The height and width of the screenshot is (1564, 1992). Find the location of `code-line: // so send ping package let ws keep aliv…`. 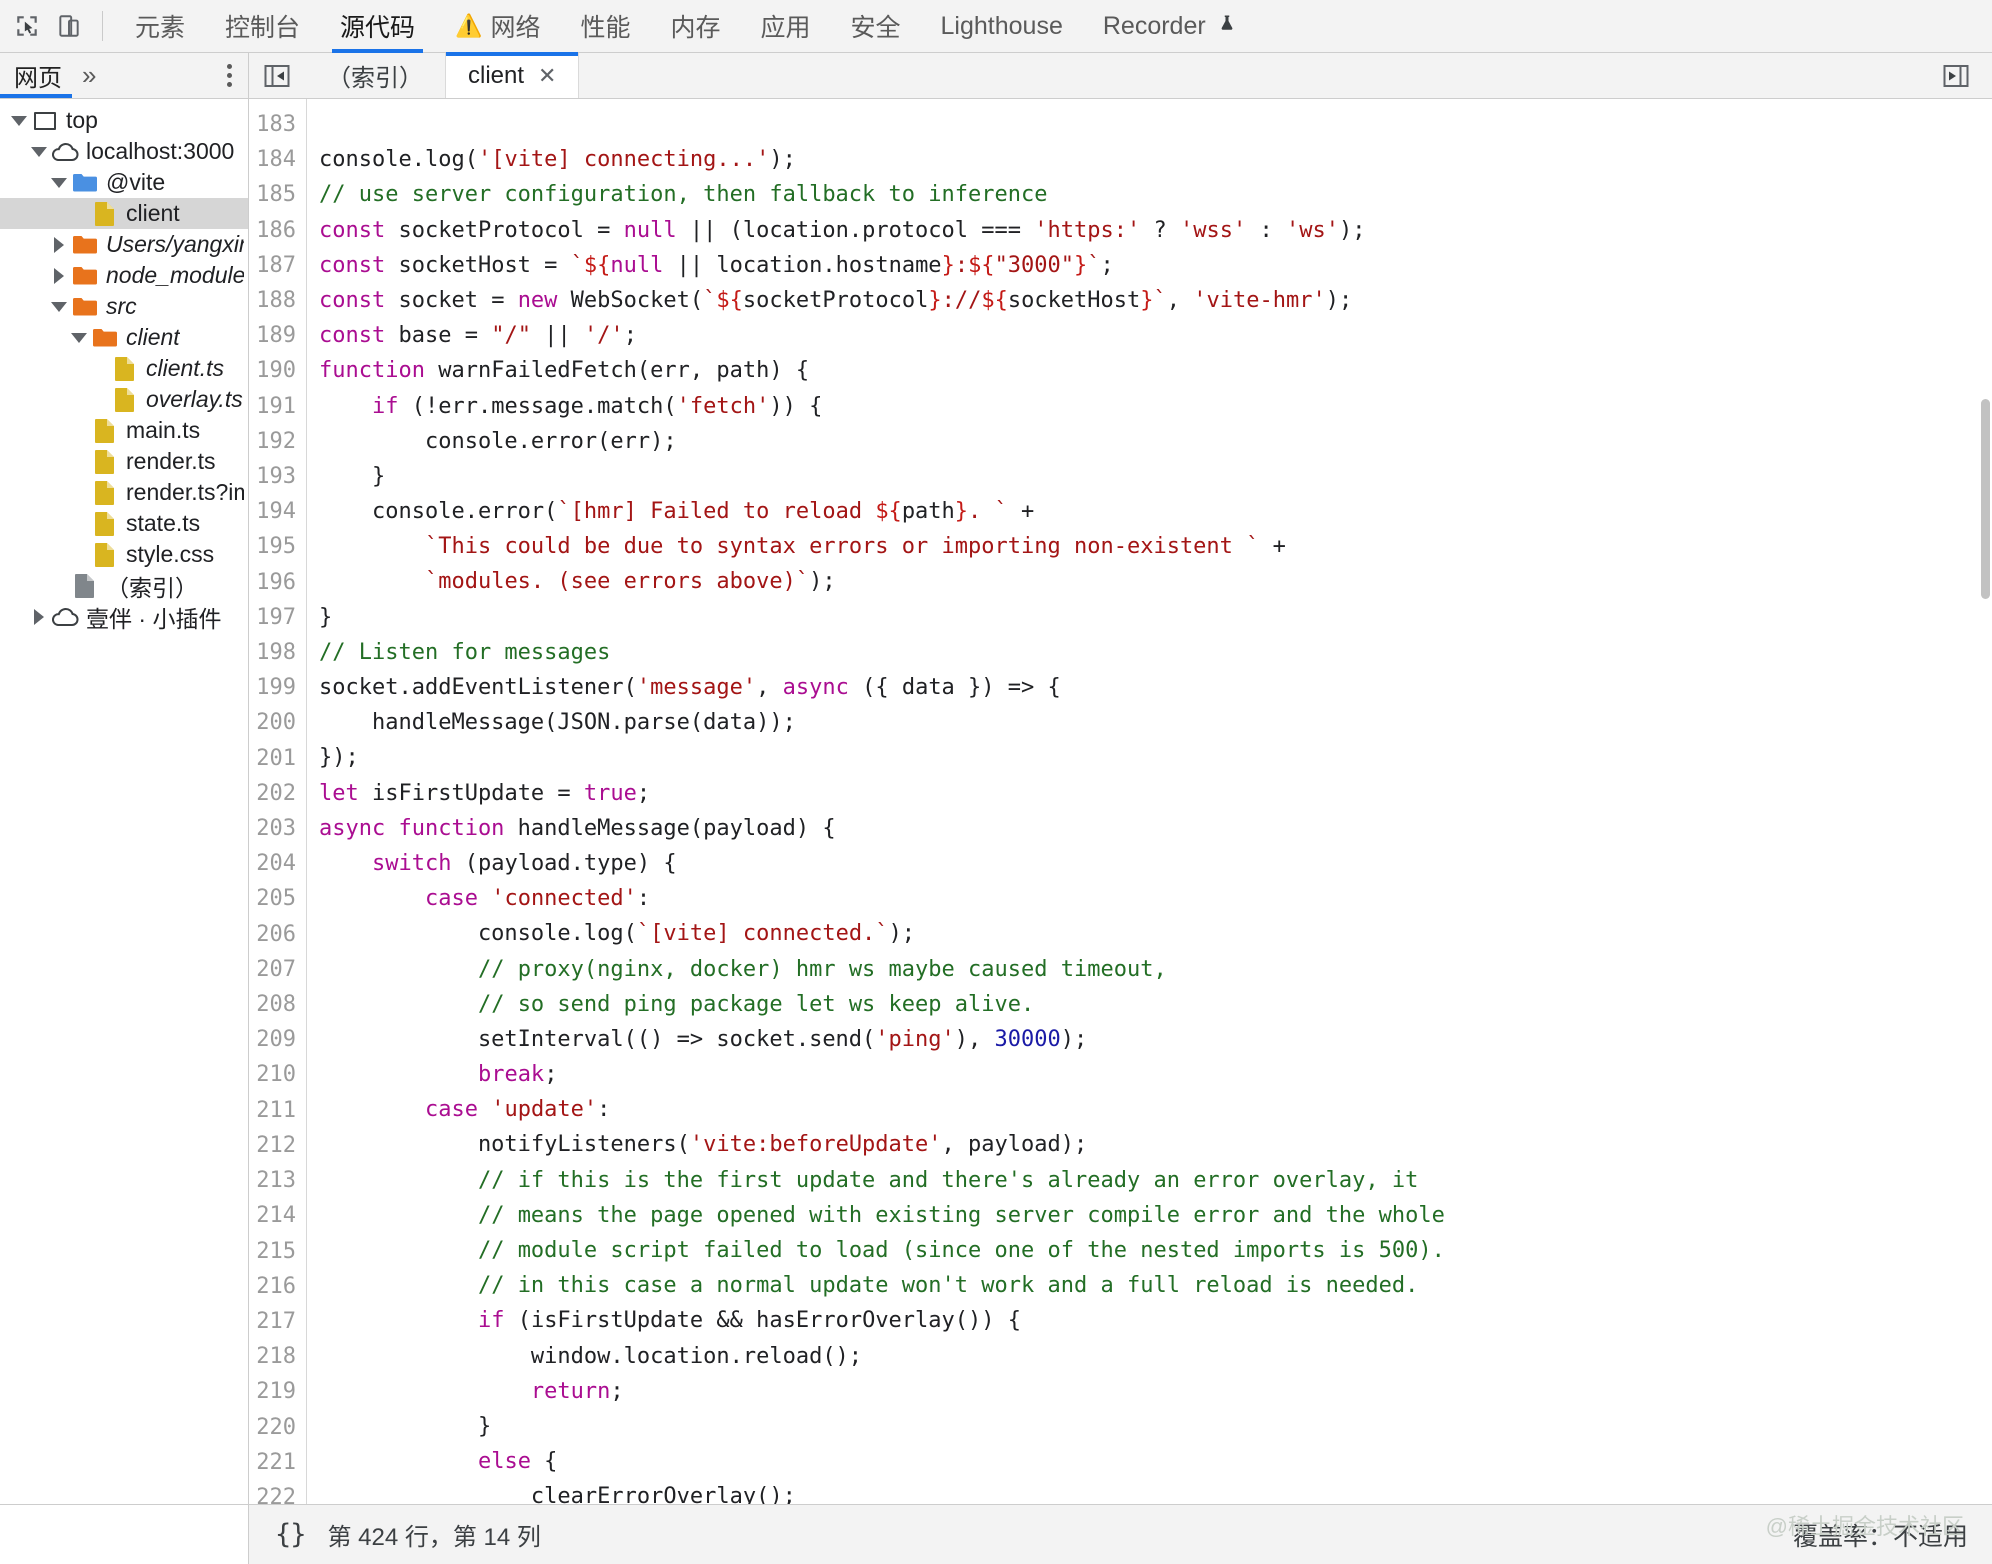

code-line: // so send ping package let ws keep aliv… is located at coordinates (1155, 1004).